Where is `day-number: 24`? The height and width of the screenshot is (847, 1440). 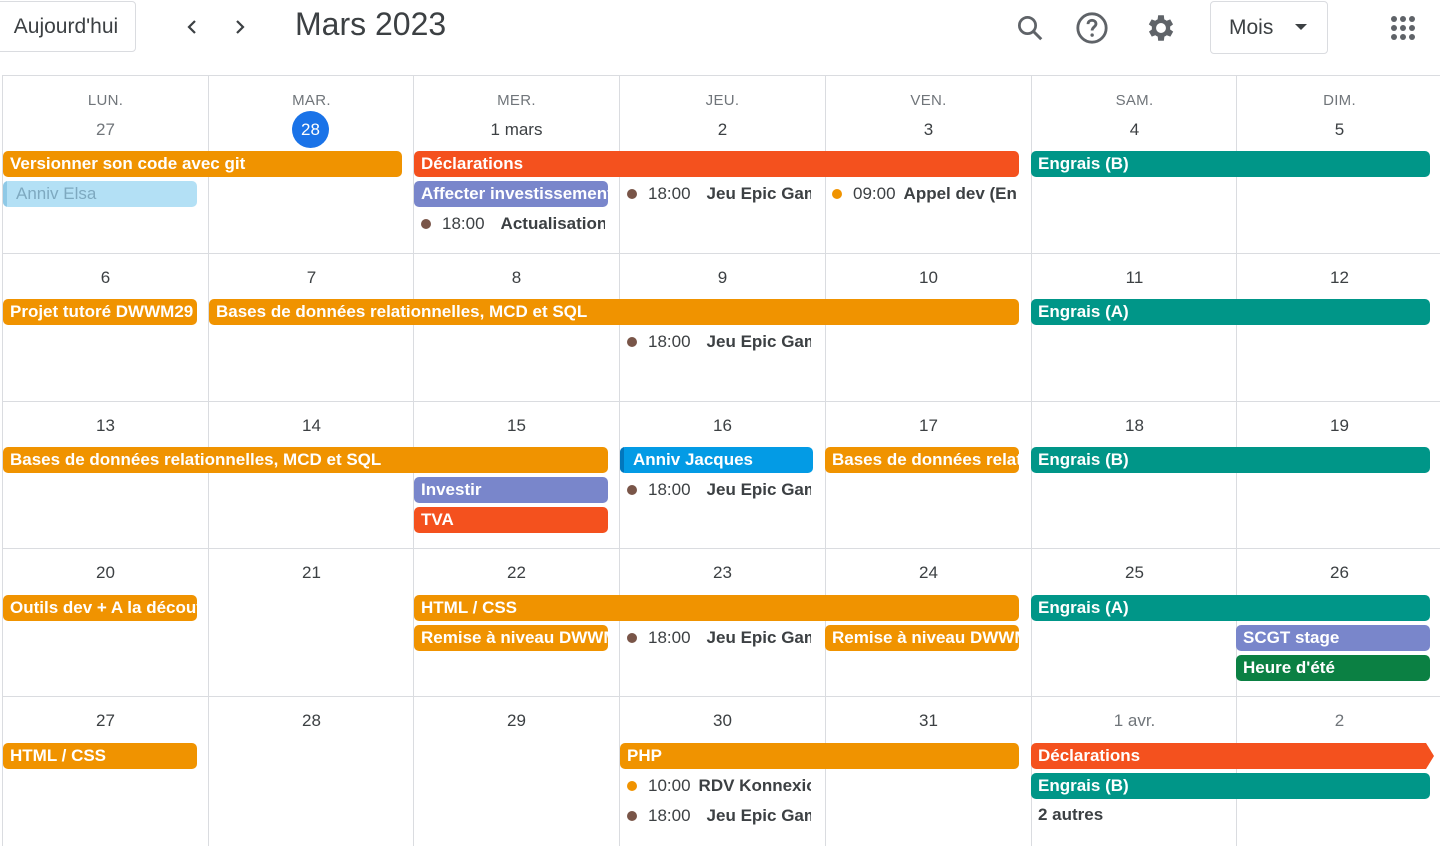 day-number: 24 is located at coordinates (928, 573).